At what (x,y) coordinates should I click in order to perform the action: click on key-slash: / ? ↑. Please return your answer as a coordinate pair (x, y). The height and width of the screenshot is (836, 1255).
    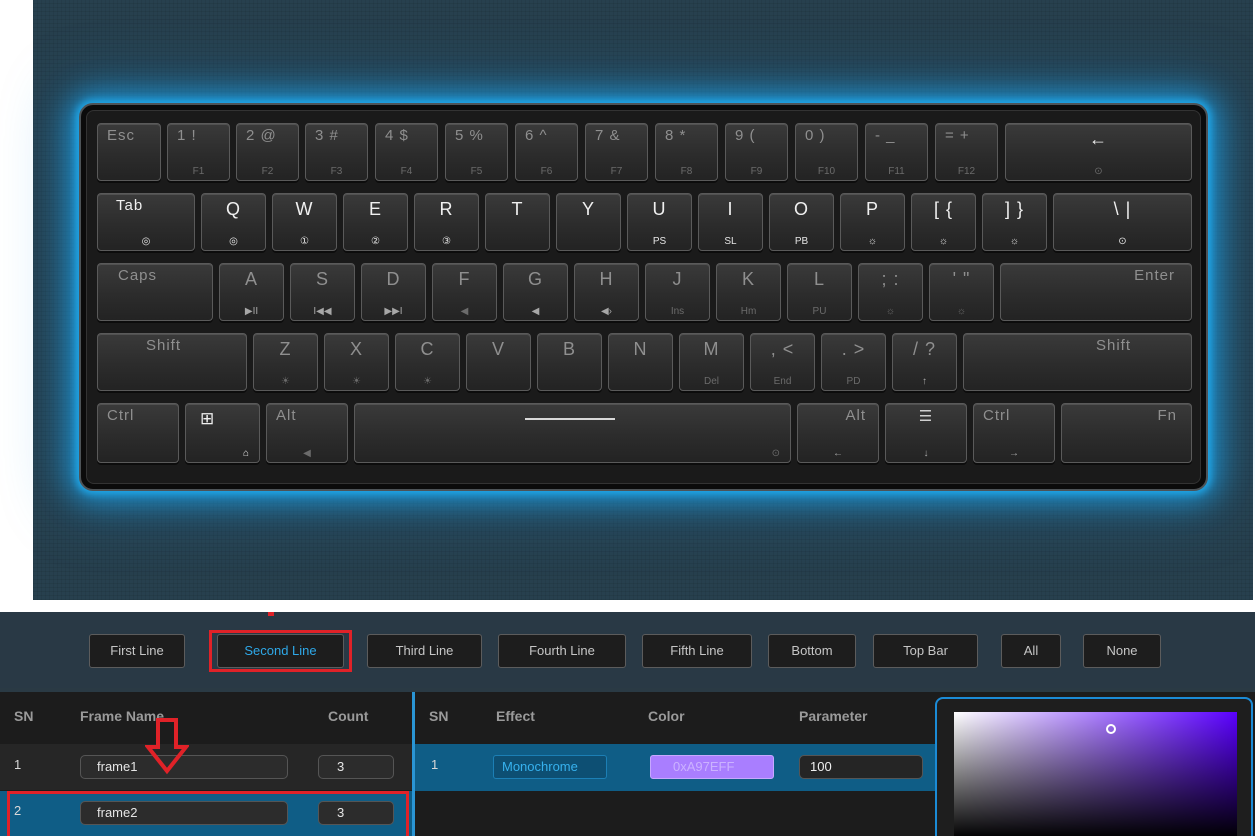
    Looking at the image, I should click on (924, 362).